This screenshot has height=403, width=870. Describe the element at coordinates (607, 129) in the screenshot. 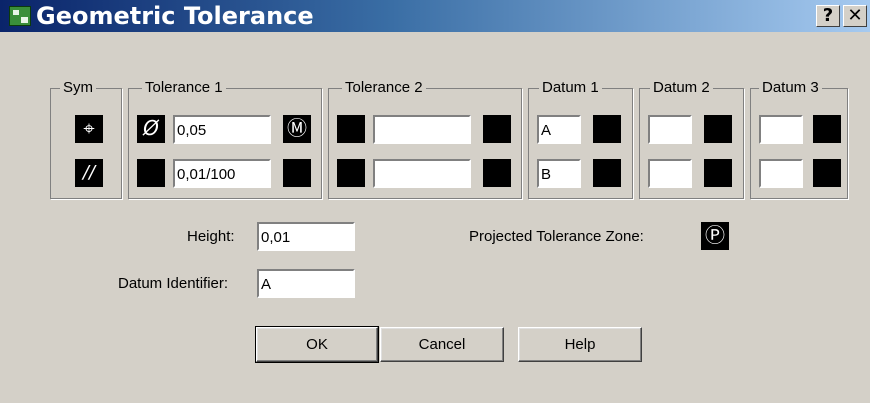

I see `datum1-row1-material-condition-button` at that location.